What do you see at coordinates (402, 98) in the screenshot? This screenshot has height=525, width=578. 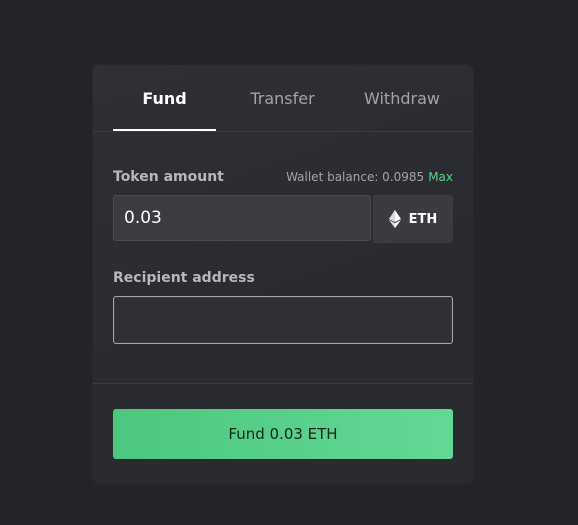 I see `tab-withdraw: Withdraw` at bounding box center [402, 98].